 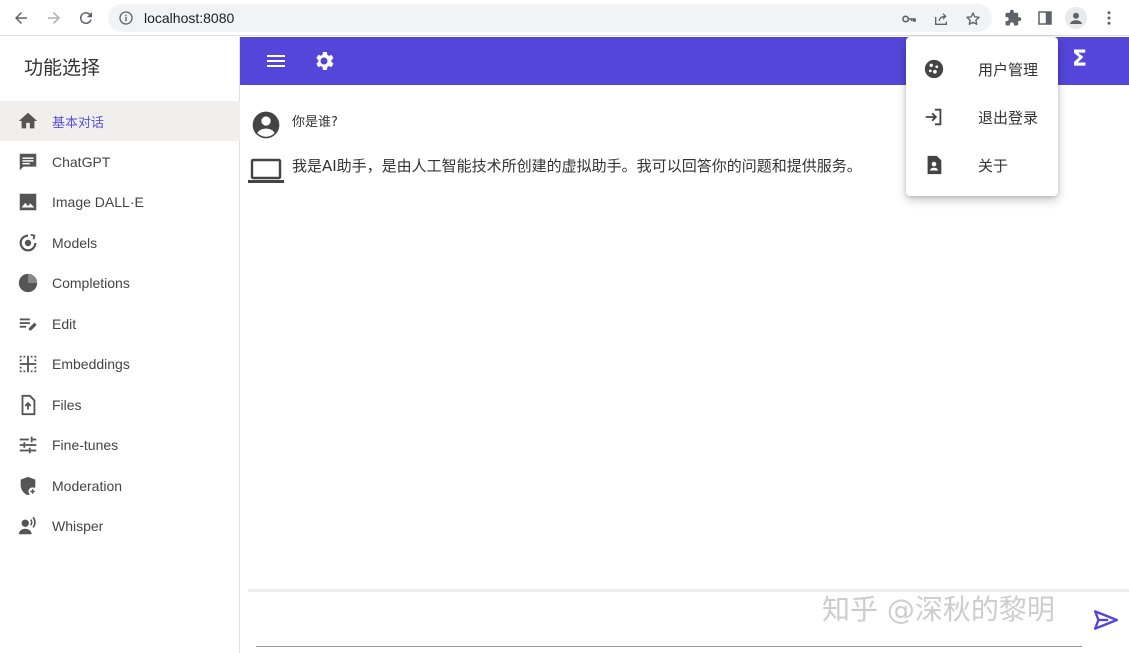 I want to click on password-key-button, so click(x=909, y=19).